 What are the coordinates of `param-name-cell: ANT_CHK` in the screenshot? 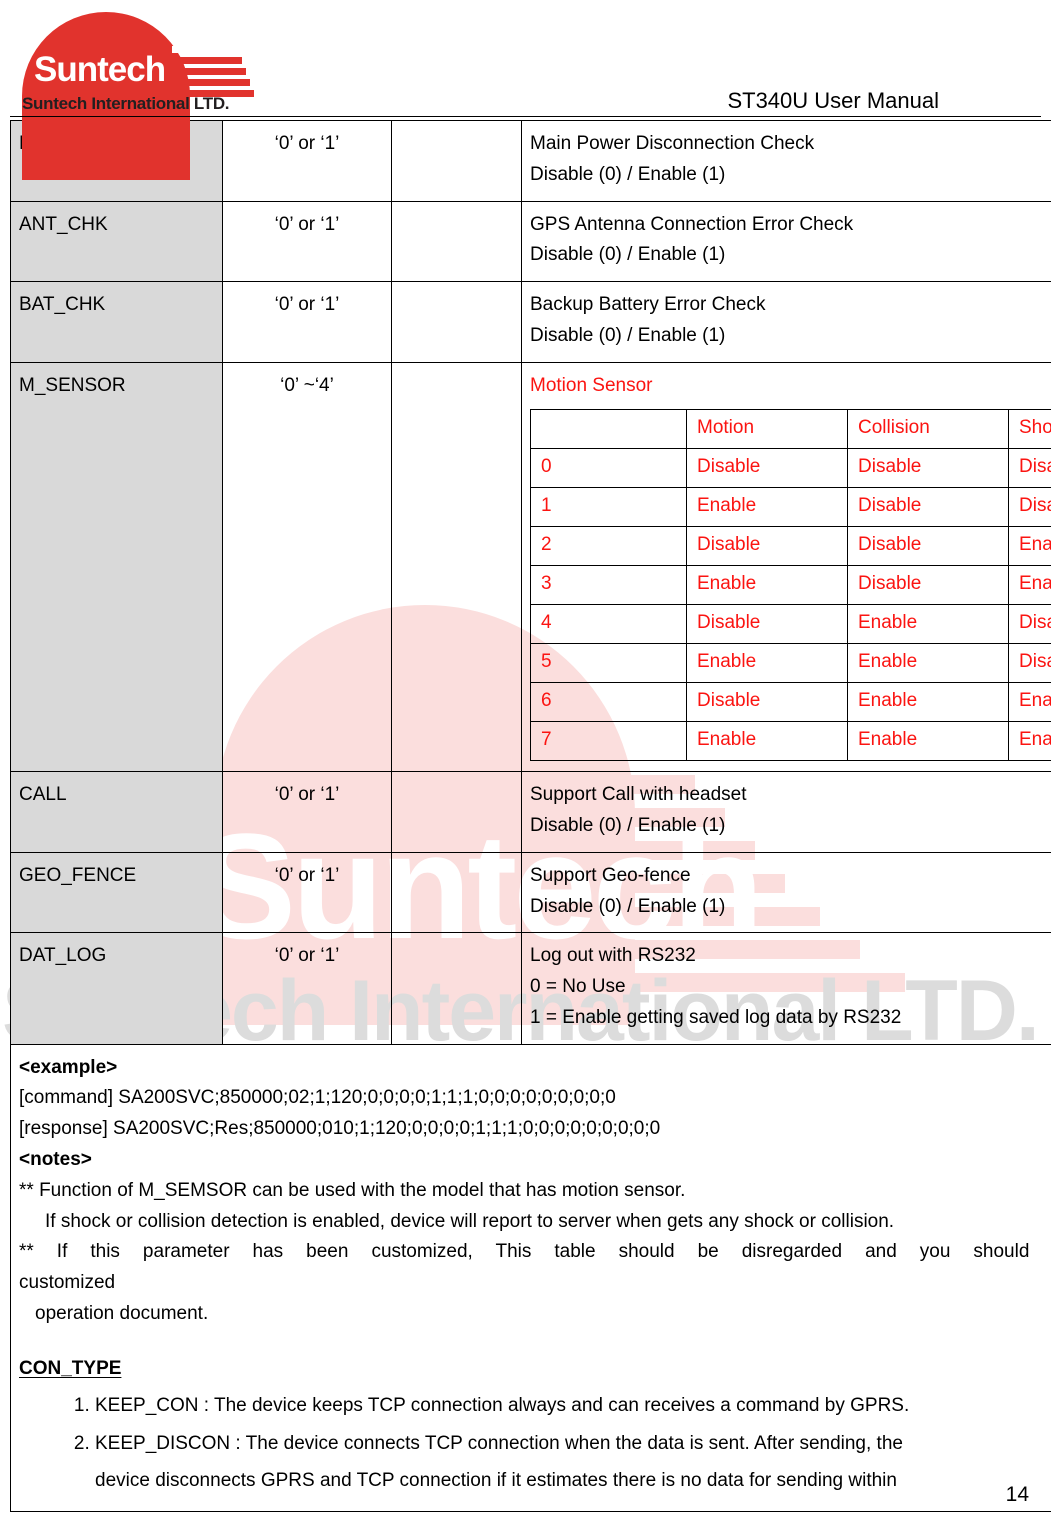 It's located at (116, 241).